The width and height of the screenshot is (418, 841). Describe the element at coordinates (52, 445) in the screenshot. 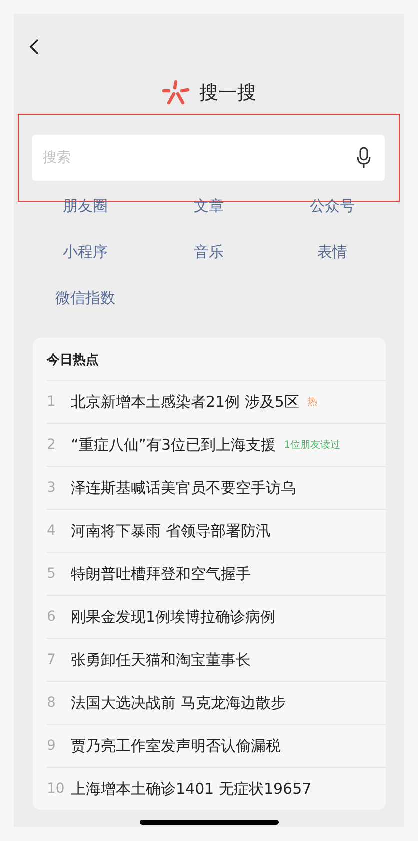

I see `rank-number: 2` at that location.